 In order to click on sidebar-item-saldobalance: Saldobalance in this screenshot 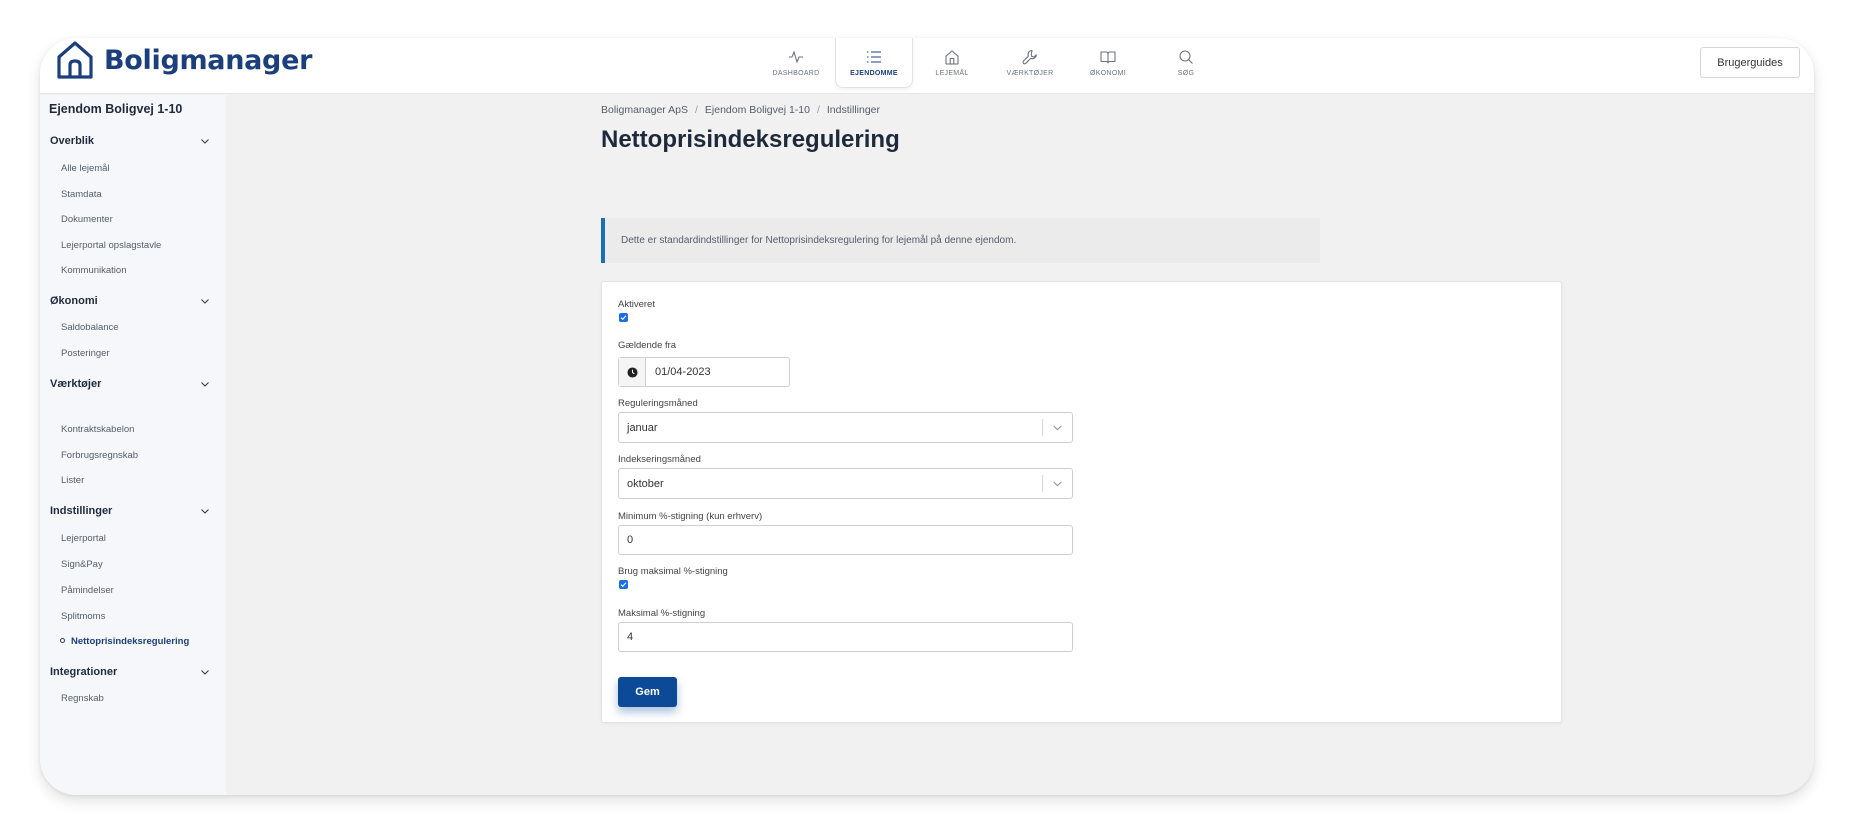, I will do `click(90, 327)`.